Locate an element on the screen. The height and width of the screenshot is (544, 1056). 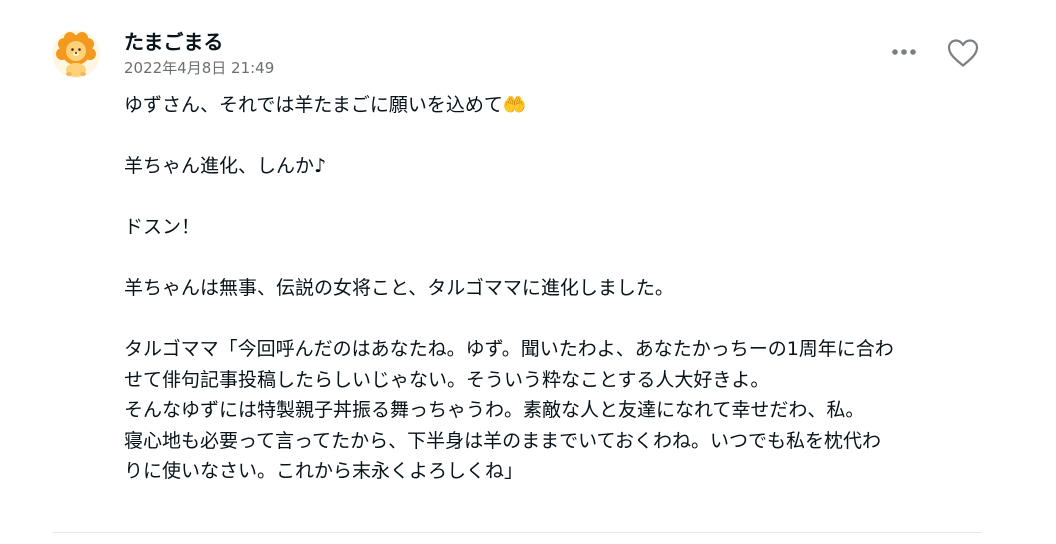
comment-paragraph: 羊ちゃん進化、しんか♪ is located at coordinates (225, 166).